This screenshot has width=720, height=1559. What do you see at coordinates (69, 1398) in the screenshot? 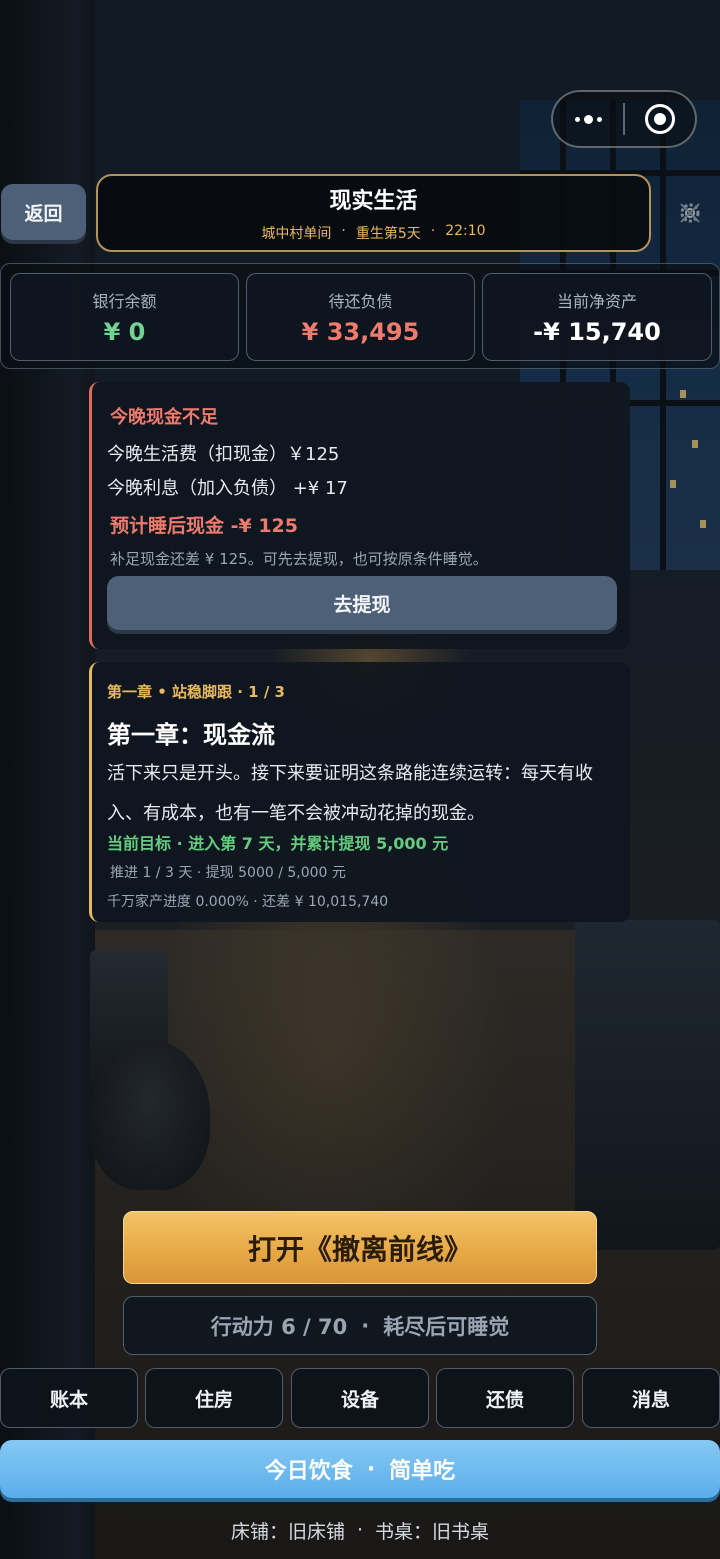
I see `nav-ledger-button: 账本` at bounding box center [69, 1398].